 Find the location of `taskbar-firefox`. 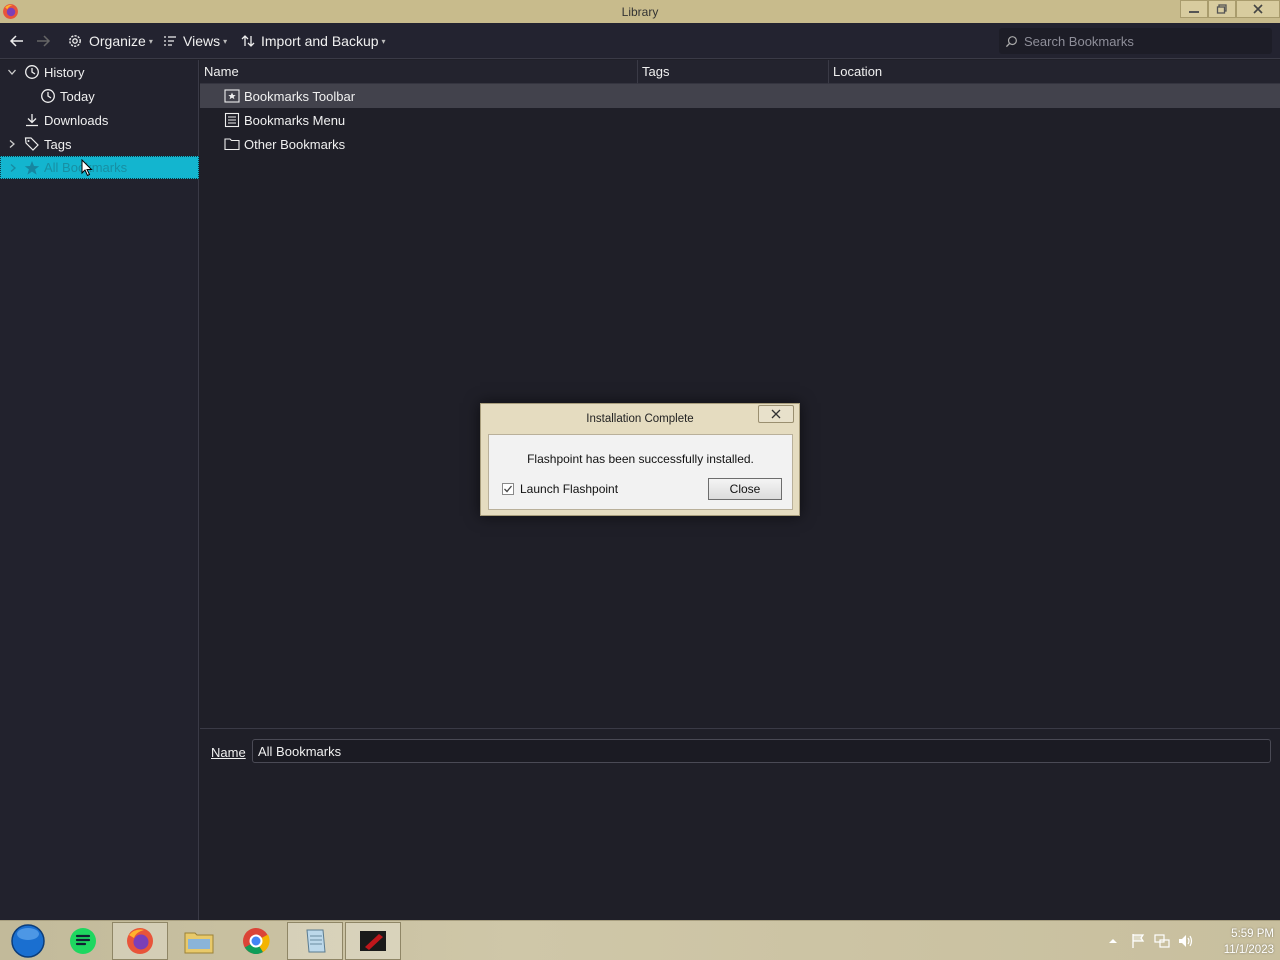

taskbar-firefox is located at coordinates (140, 941).